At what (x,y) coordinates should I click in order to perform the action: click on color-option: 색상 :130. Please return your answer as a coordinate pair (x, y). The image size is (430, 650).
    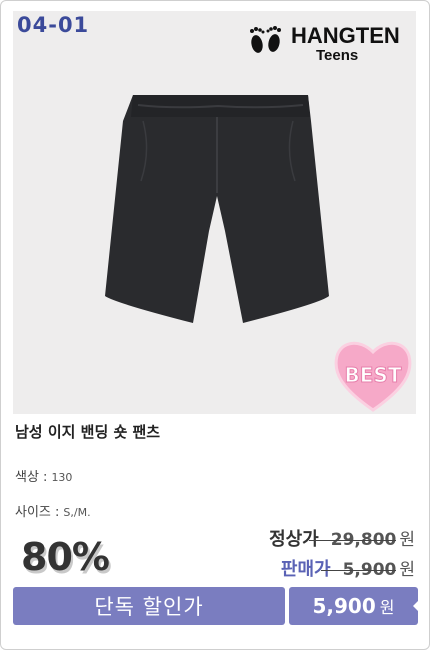
    Looking at the image, I should click on (43, 475).